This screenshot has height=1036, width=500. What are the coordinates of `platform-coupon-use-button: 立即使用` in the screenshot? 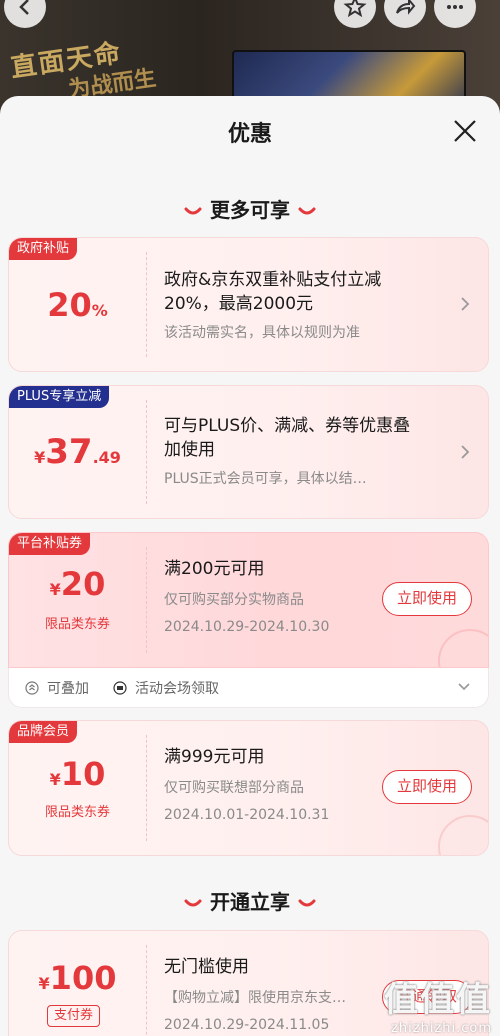 It's located at (427, 599).